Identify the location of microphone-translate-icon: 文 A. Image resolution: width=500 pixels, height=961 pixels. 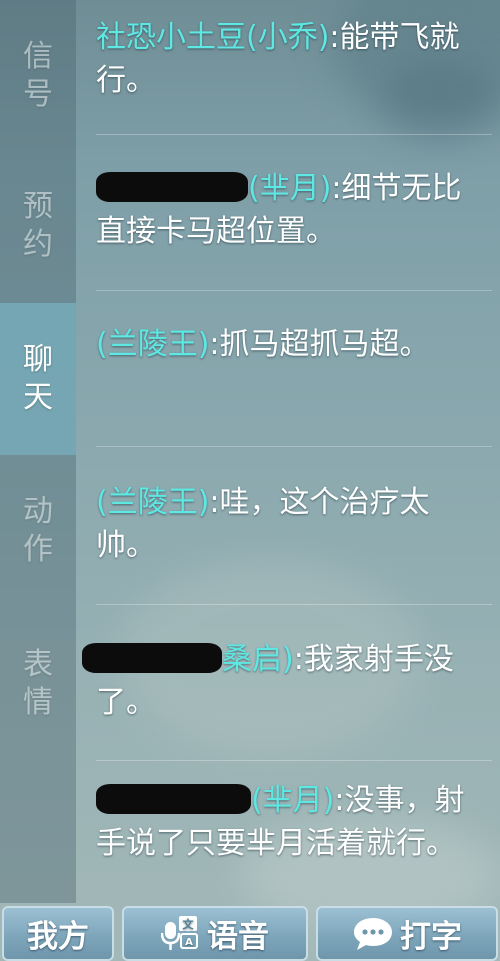
(181, 934).